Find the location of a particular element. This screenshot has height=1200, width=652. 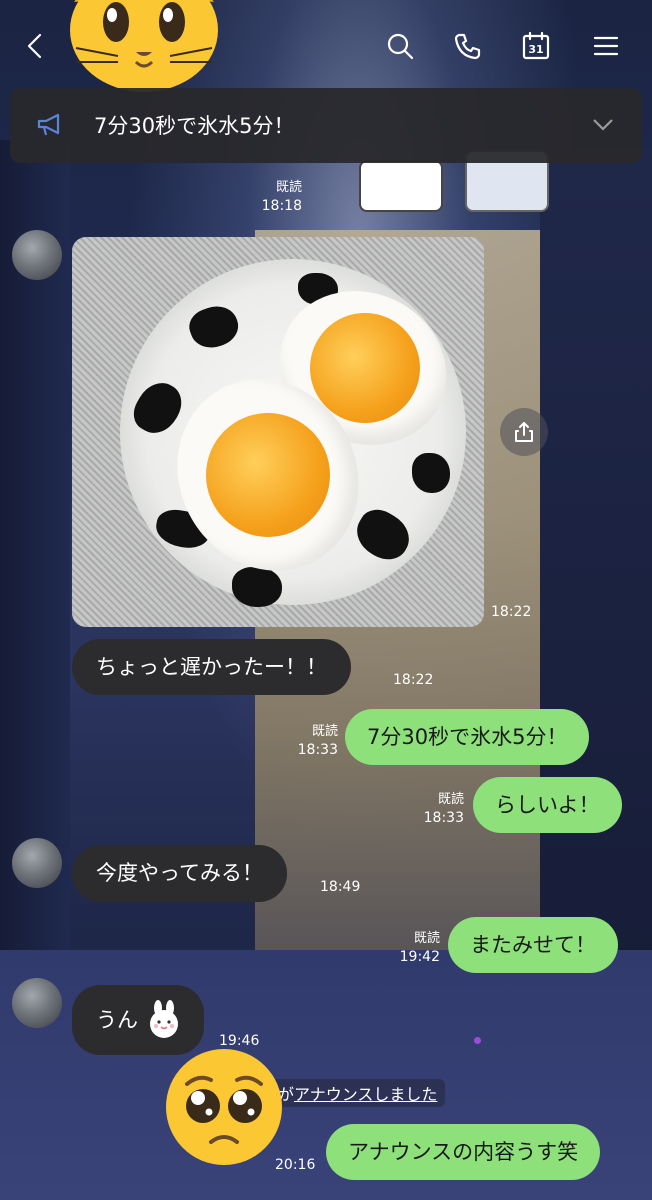

share-button is located at coordinates (524, 432).